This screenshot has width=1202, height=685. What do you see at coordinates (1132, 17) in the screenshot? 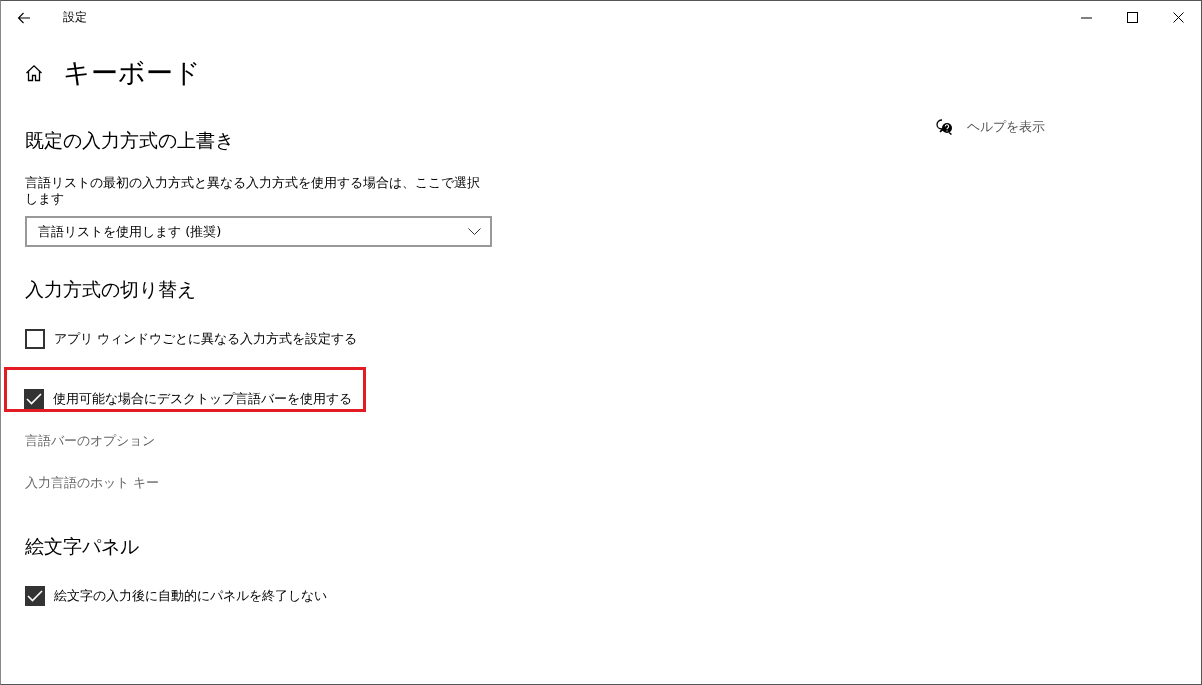
I see `maximize-icon` at bounding box center [1132, 17].